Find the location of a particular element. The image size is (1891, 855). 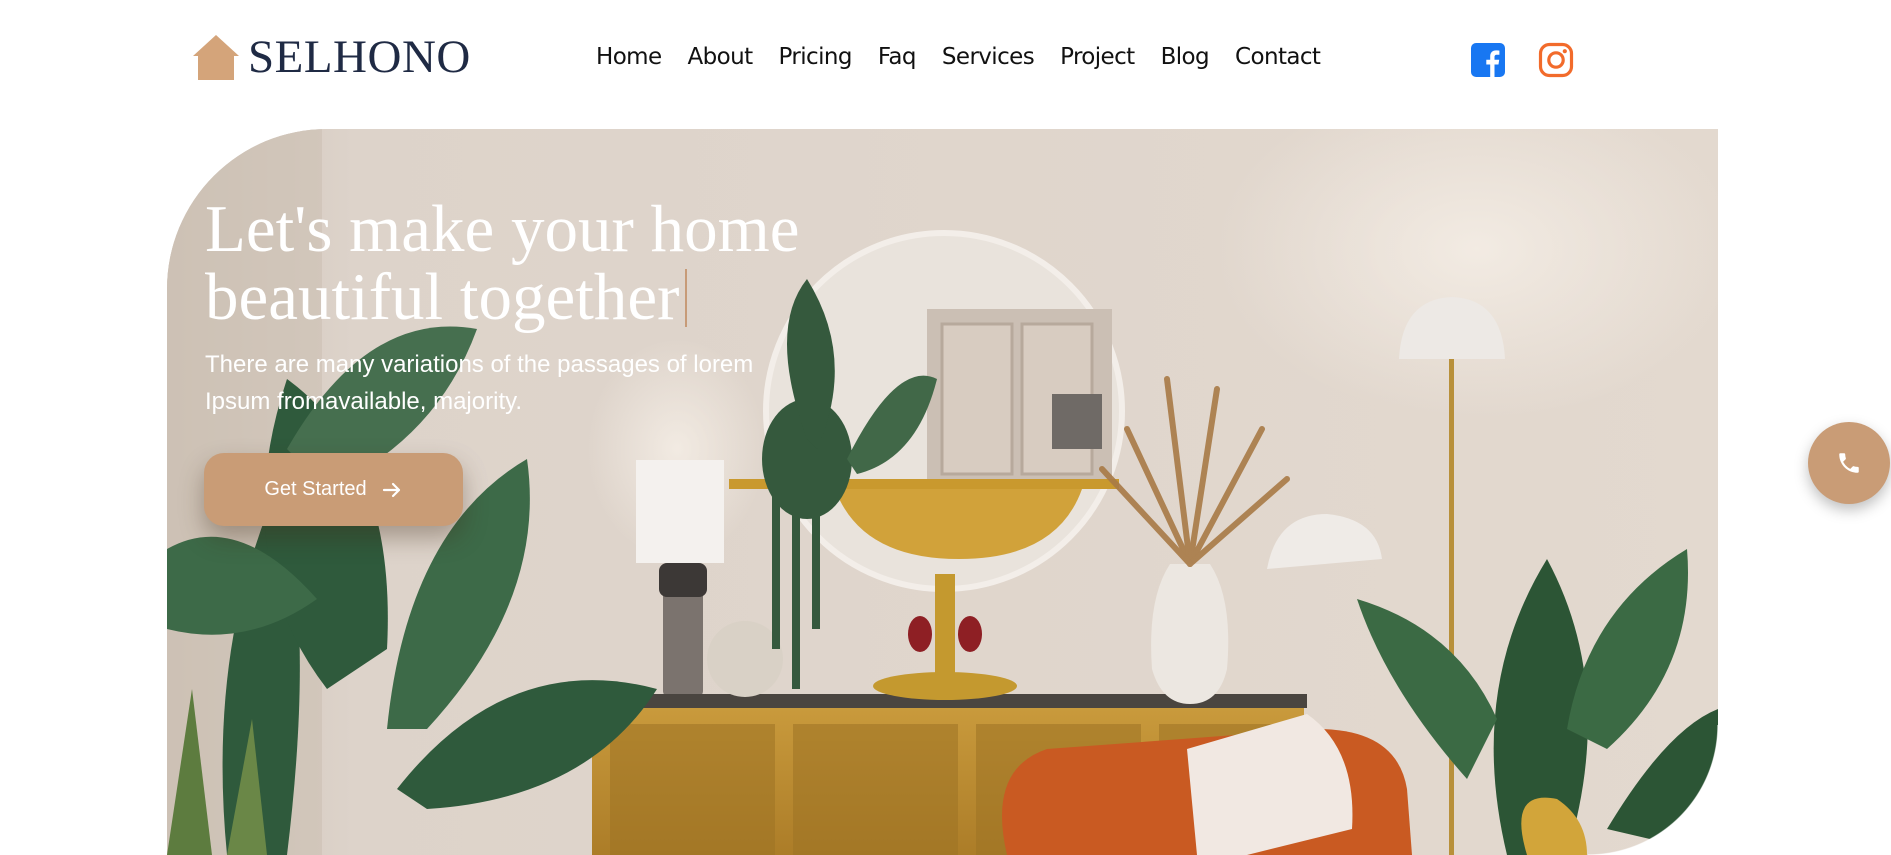

brand-logo: SELHONO is located at coordinates (330, 57).